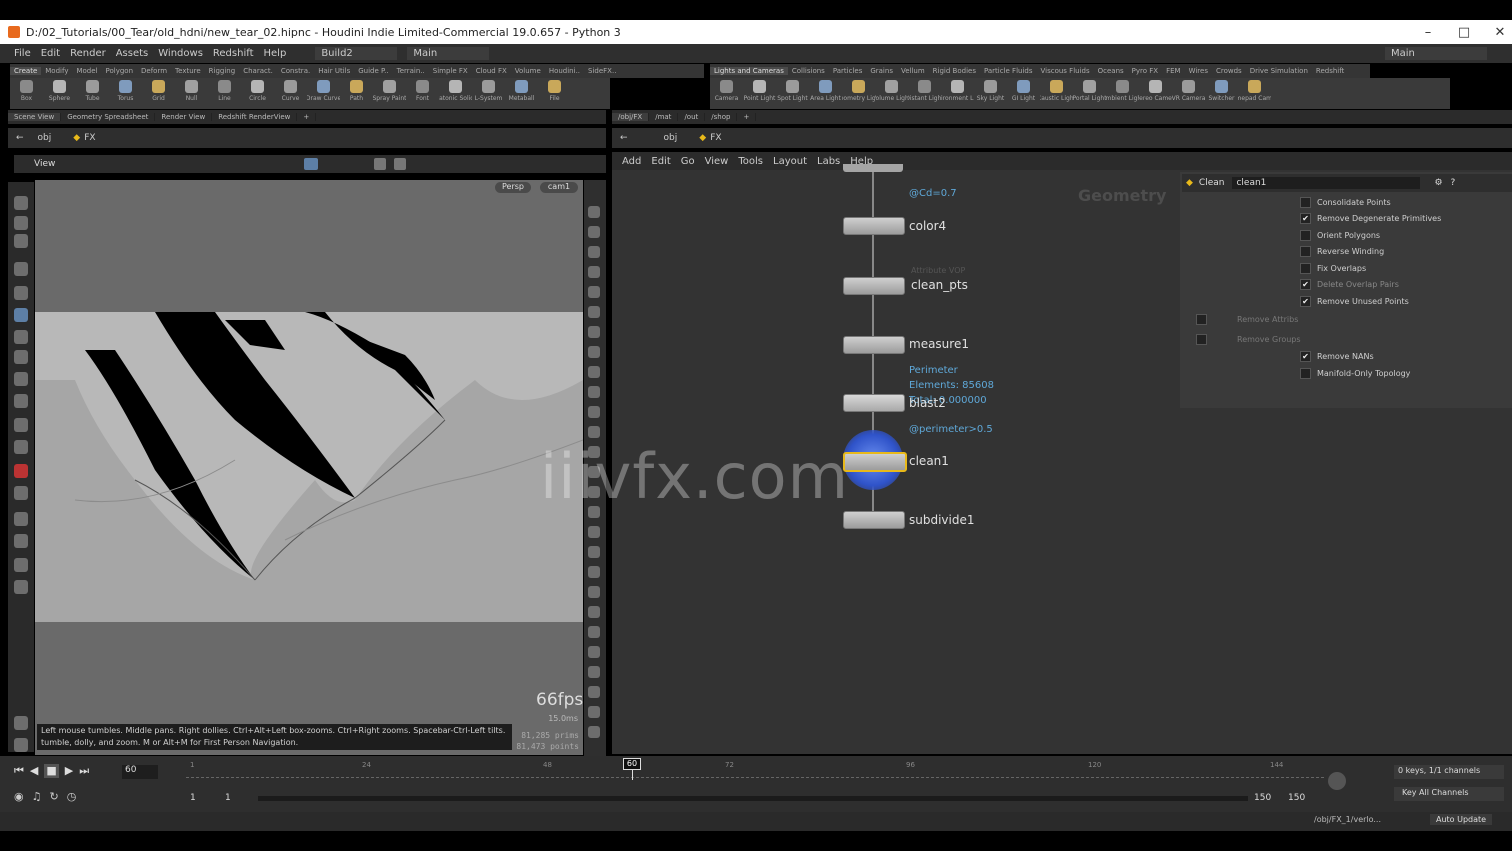 The width and height of the screenshot is (1512, 851). What do you see at coordinates (1296, 798) in the screenshot?
I see `range-end-2: 150` at bounding box center [1296, 798].